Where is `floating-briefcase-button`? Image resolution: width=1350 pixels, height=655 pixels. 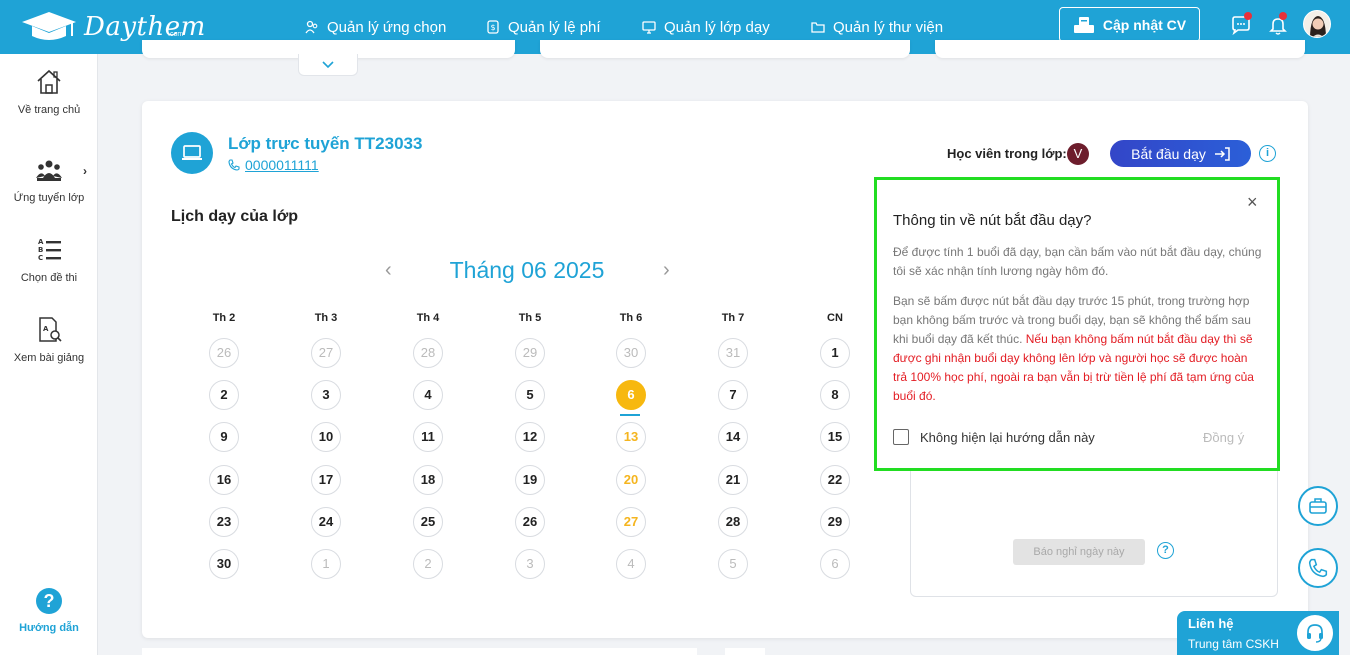
floating-briefcase-button is located at coordinates (1318, 506).